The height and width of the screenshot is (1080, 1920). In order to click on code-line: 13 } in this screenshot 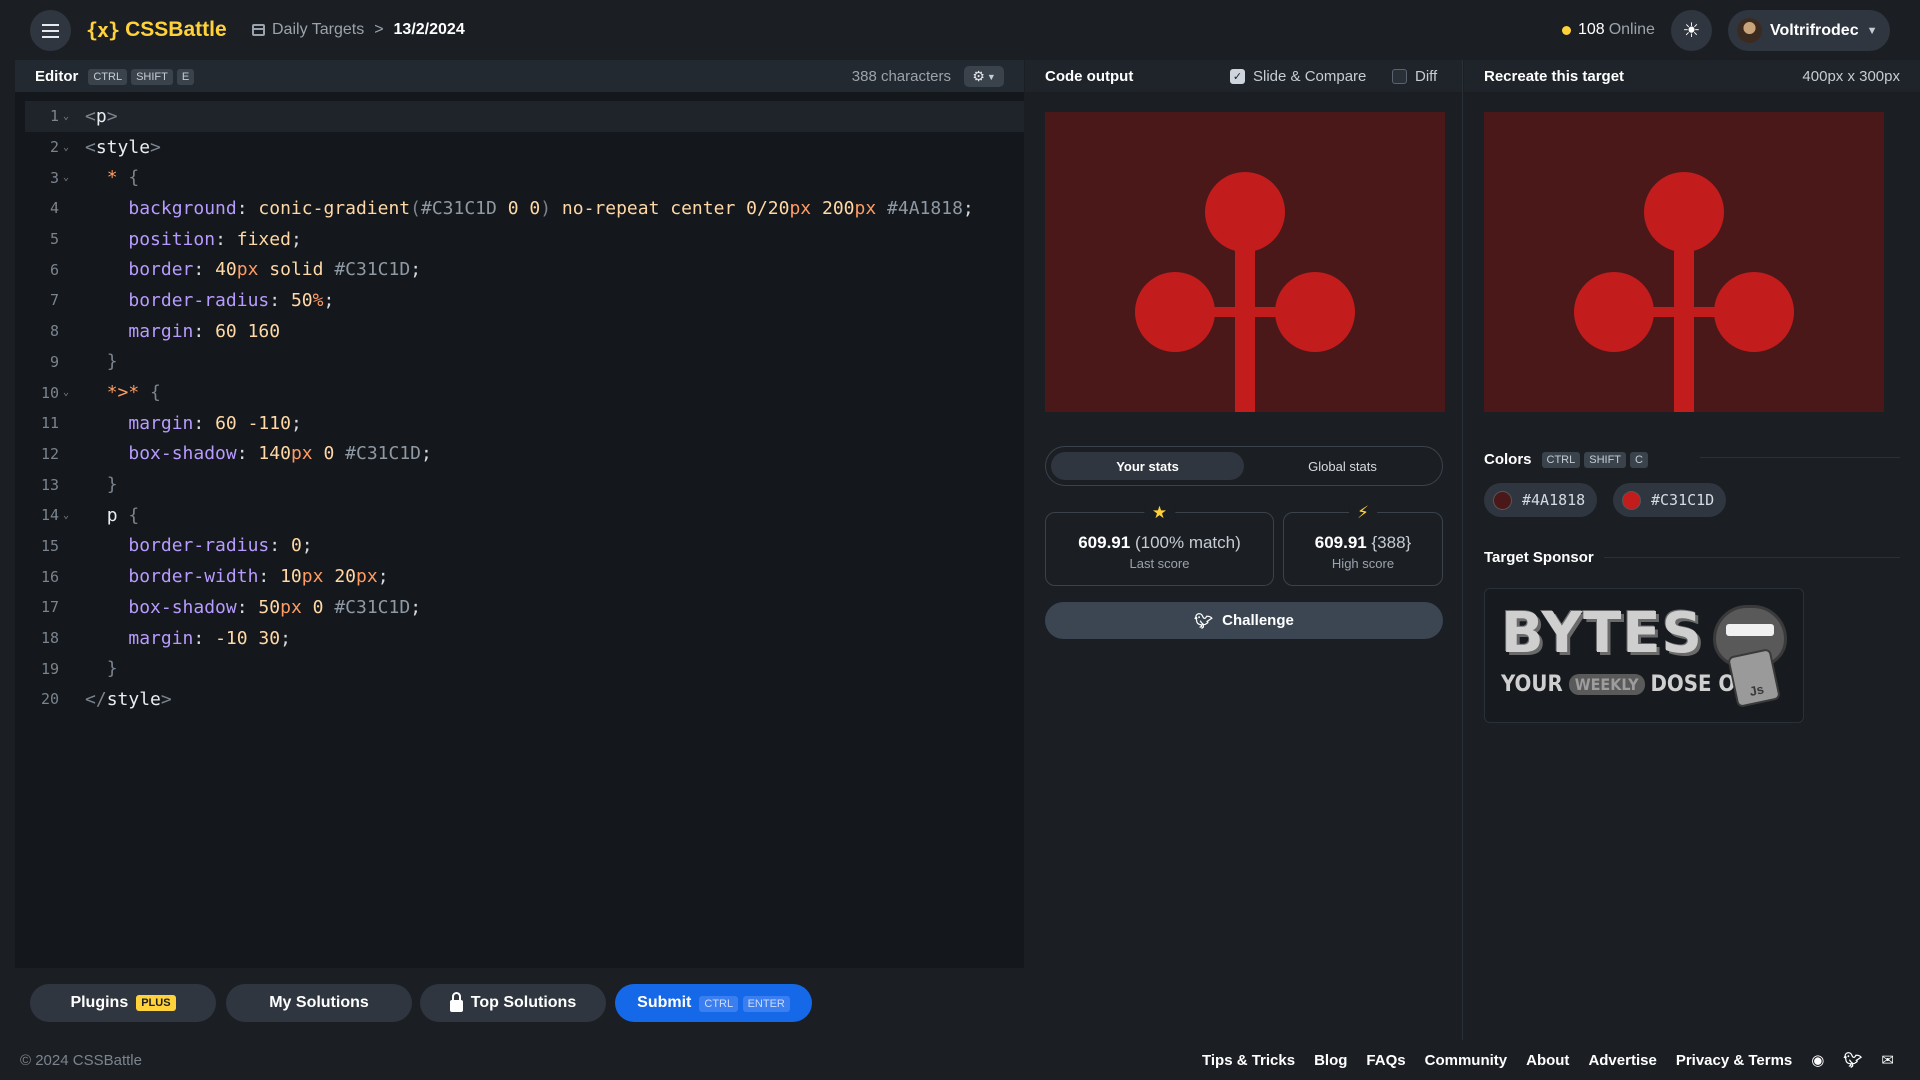, I will do `click(524, 484)`.